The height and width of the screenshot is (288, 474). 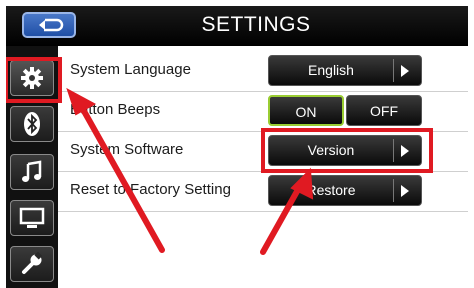 What do you see at coordinates (281, 219) in the screenshot?
I see `arrow-to-version` at bounding box center [281, 219].